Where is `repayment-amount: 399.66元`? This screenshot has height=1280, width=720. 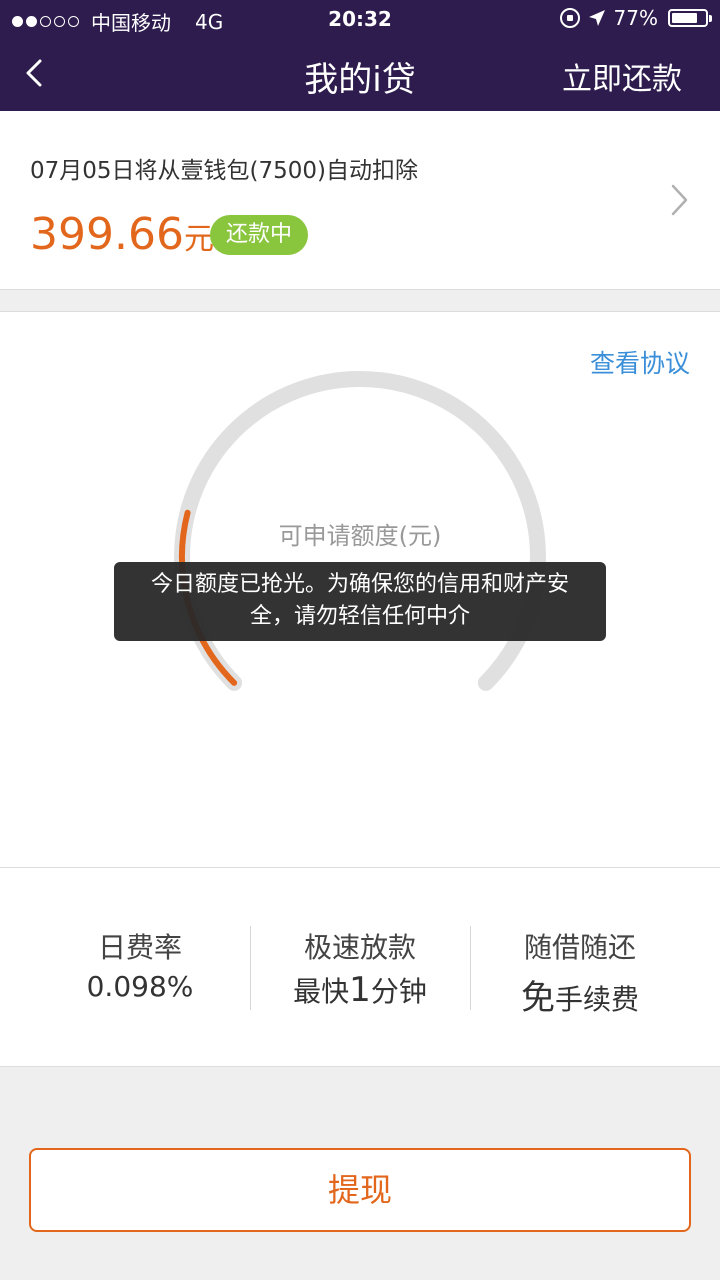 repayment-amount: 399.66元 is located at coordinates (122, 234).